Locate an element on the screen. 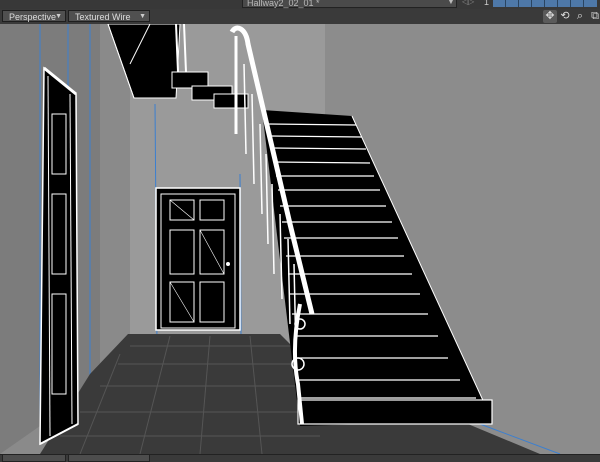  move-view-icon: ✥ is located at coordinates (550, 16).